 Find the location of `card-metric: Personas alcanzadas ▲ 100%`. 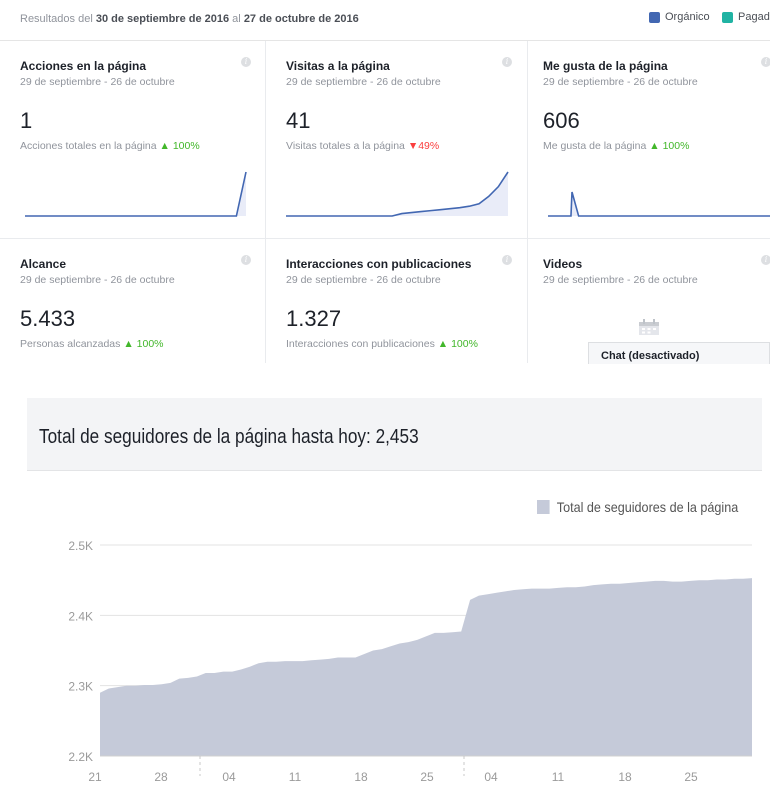

card-metric: Personas alcanzadas ▲ 100% is located at coordinates (92, 344).